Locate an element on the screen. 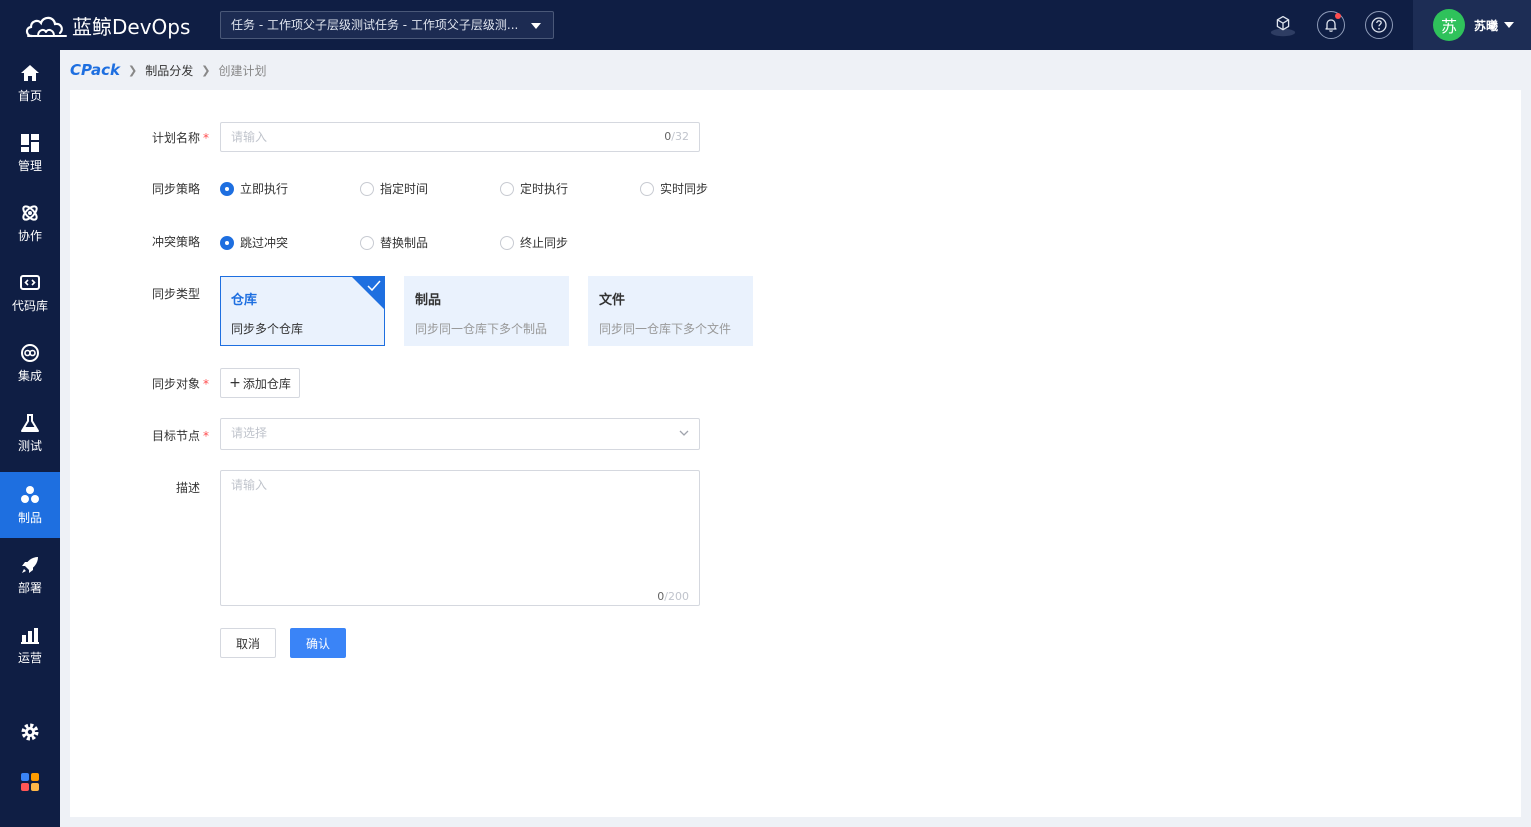 The image size is (1531, 827). plan-name-counter: 0/32 is located at coordinates (676, 136).